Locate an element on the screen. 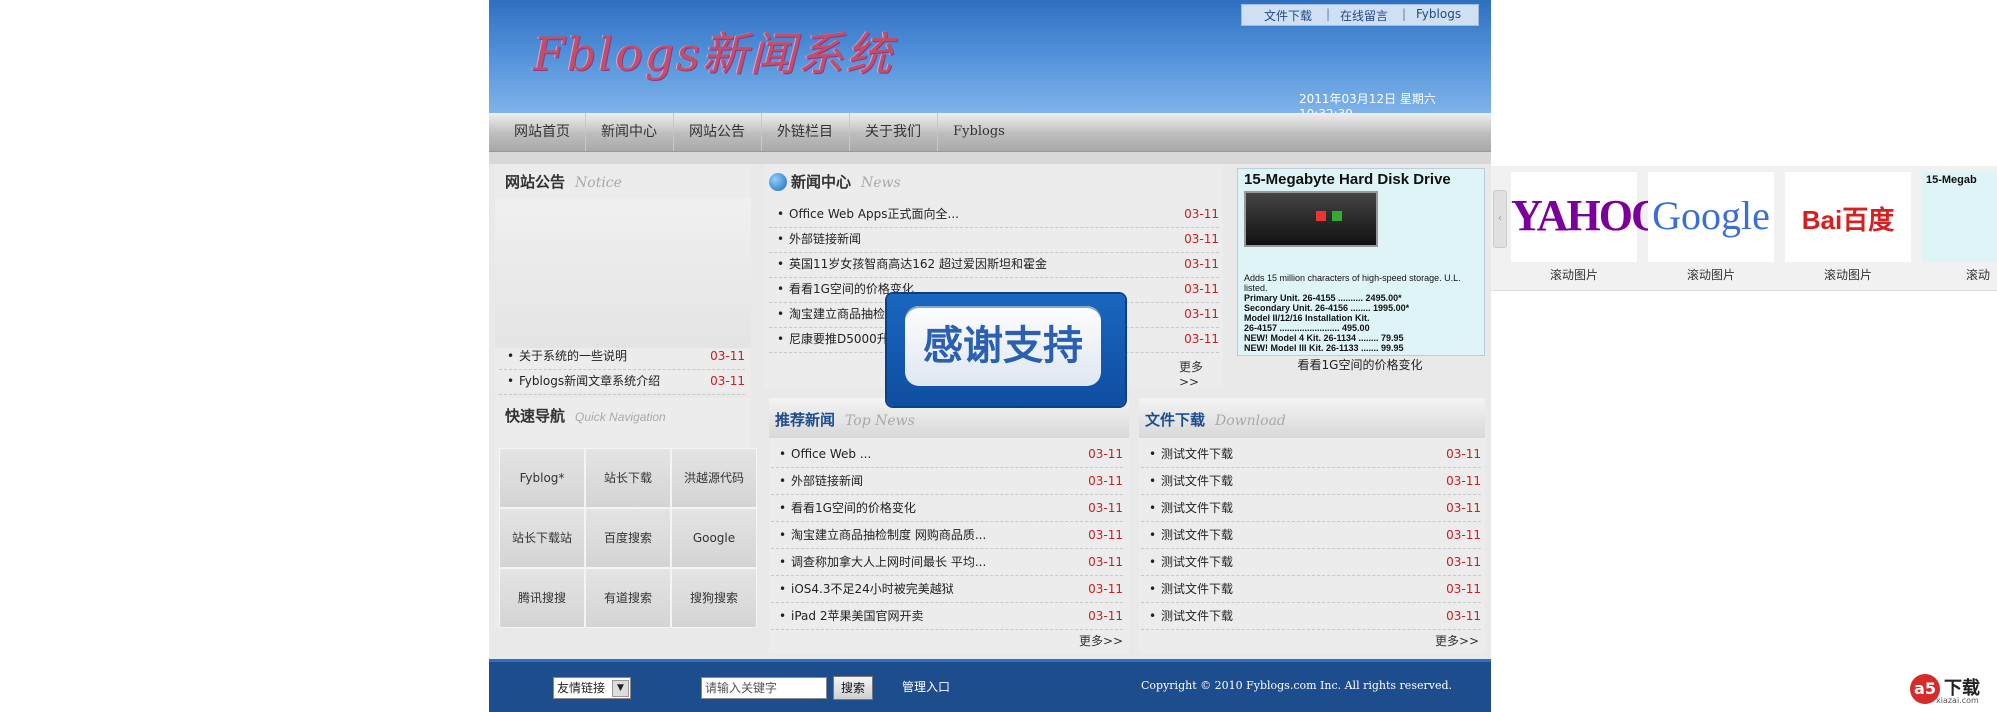 This screenshot has height=712, width=1997. scroll-item: 15-Megab 滚动 is located at coordinates (1959, 227).